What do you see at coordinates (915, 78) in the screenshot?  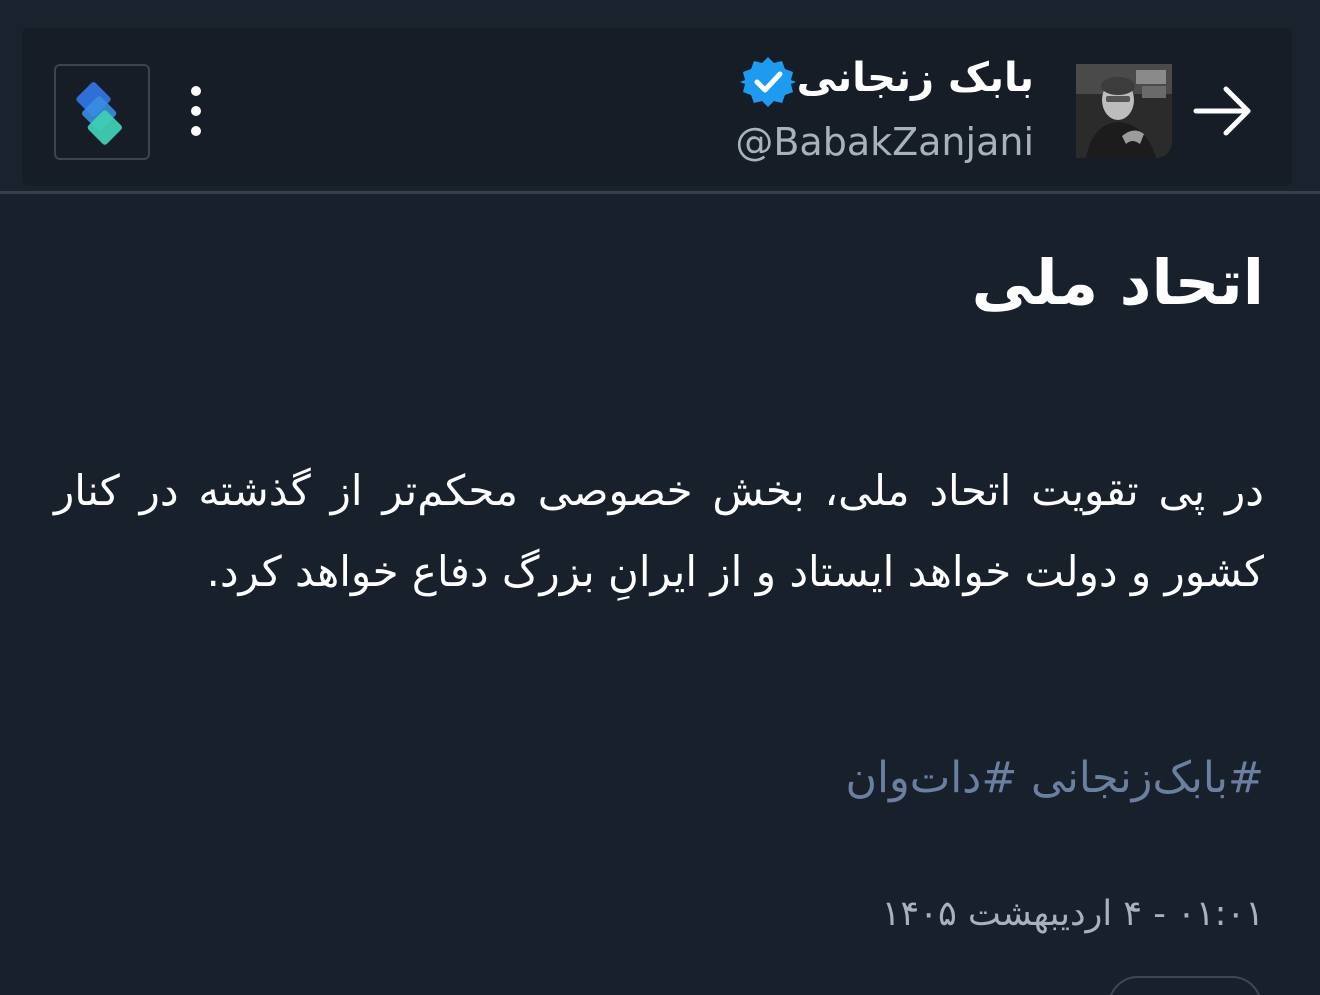 I see `display-name: بابک زنجانی` at bounding box center [915, 78].